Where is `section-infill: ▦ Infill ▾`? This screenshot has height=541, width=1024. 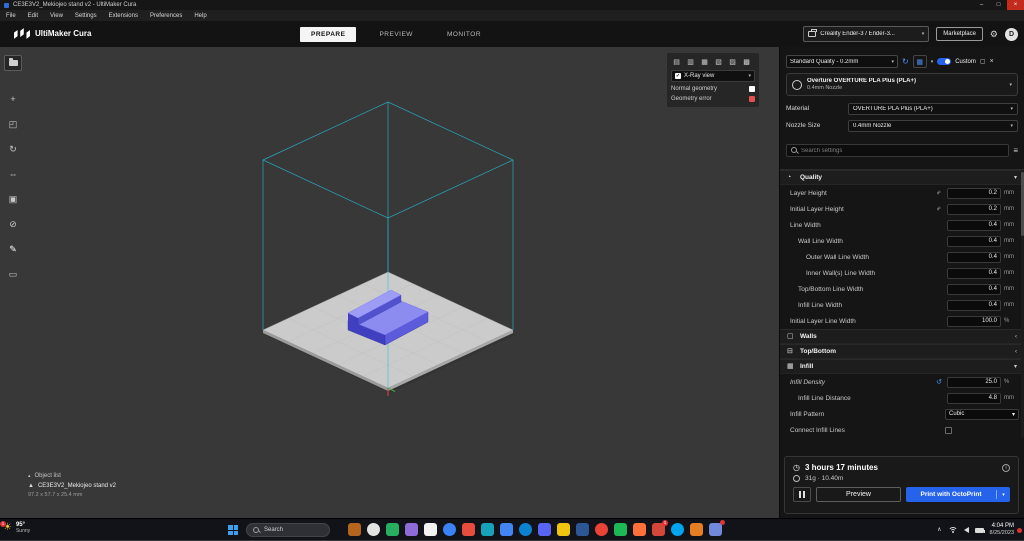 section-infill: ▦ Infill ▾ is located at coordinates (902, 366).